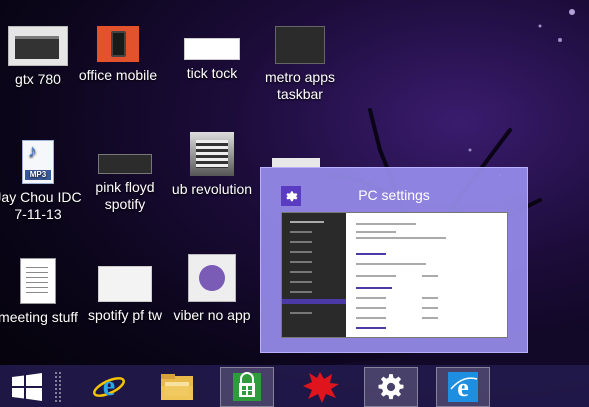 This screenshot has width=589, height=407. I want to click on taskbar: e e, so click(294, 386).